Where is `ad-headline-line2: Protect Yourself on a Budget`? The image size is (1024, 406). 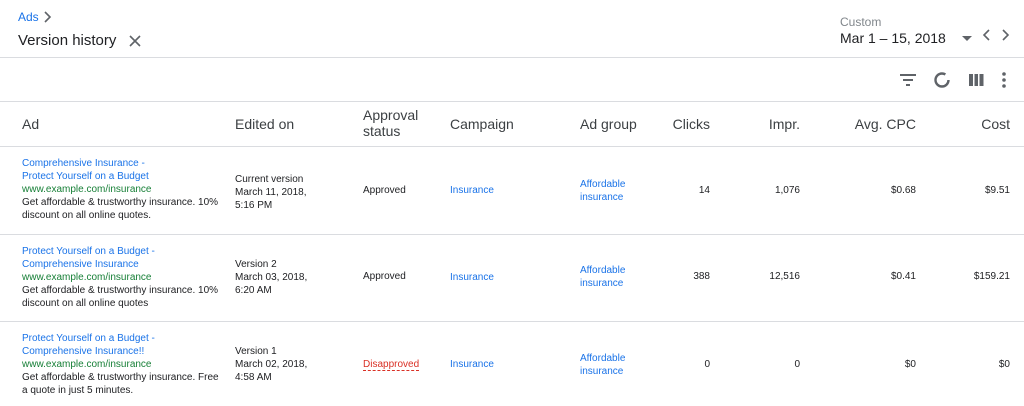 ad-headline-line2: Protect Yourself on a Budget is located at coordinates (122, 176).